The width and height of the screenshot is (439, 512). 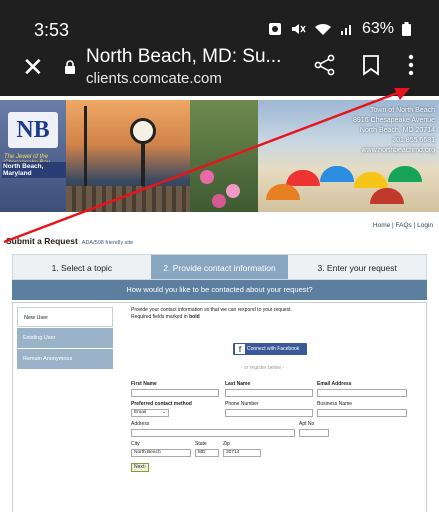 What do you see at coordinates (65, 359) in the screenshot?
I see `option-remain-anonymous: Remain Anonymous` at bounding box center [65, 359].